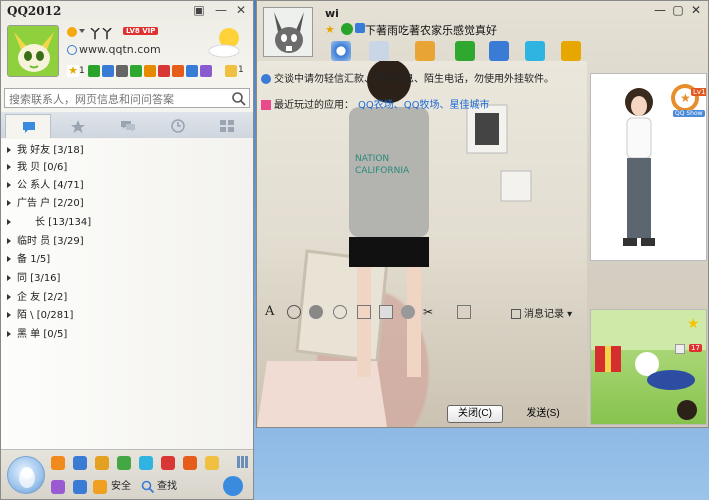  Describe the element at coordinates (379, 51) in the screenshot. I see `voice-call-icon` at that location.